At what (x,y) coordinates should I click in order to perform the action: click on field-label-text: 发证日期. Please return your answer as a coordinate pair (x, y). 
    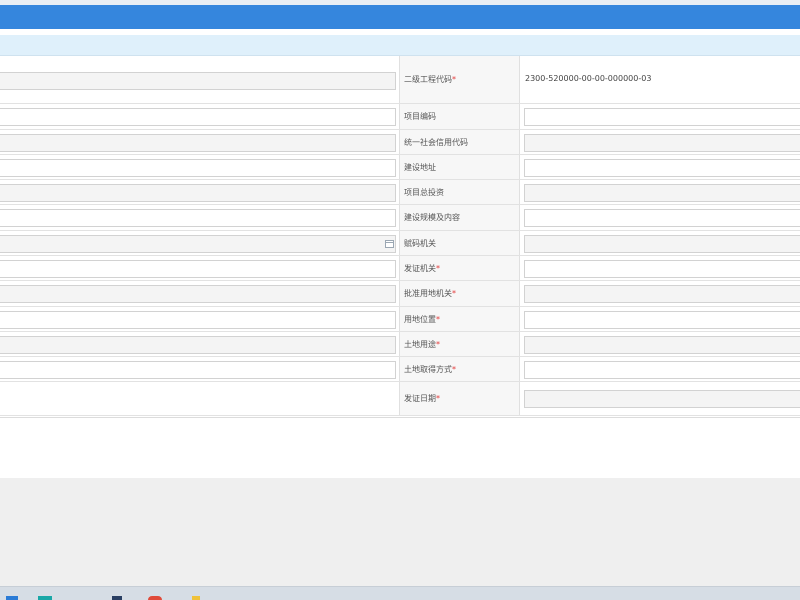
    Looking at the image, I should click on (420, 398).